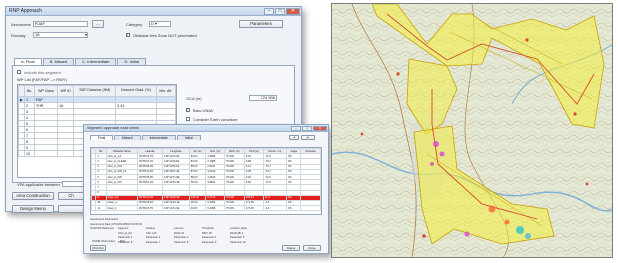 This screenshot has width=618, height=263. I want to click on prev-icon: ◂, so click(294, 137).